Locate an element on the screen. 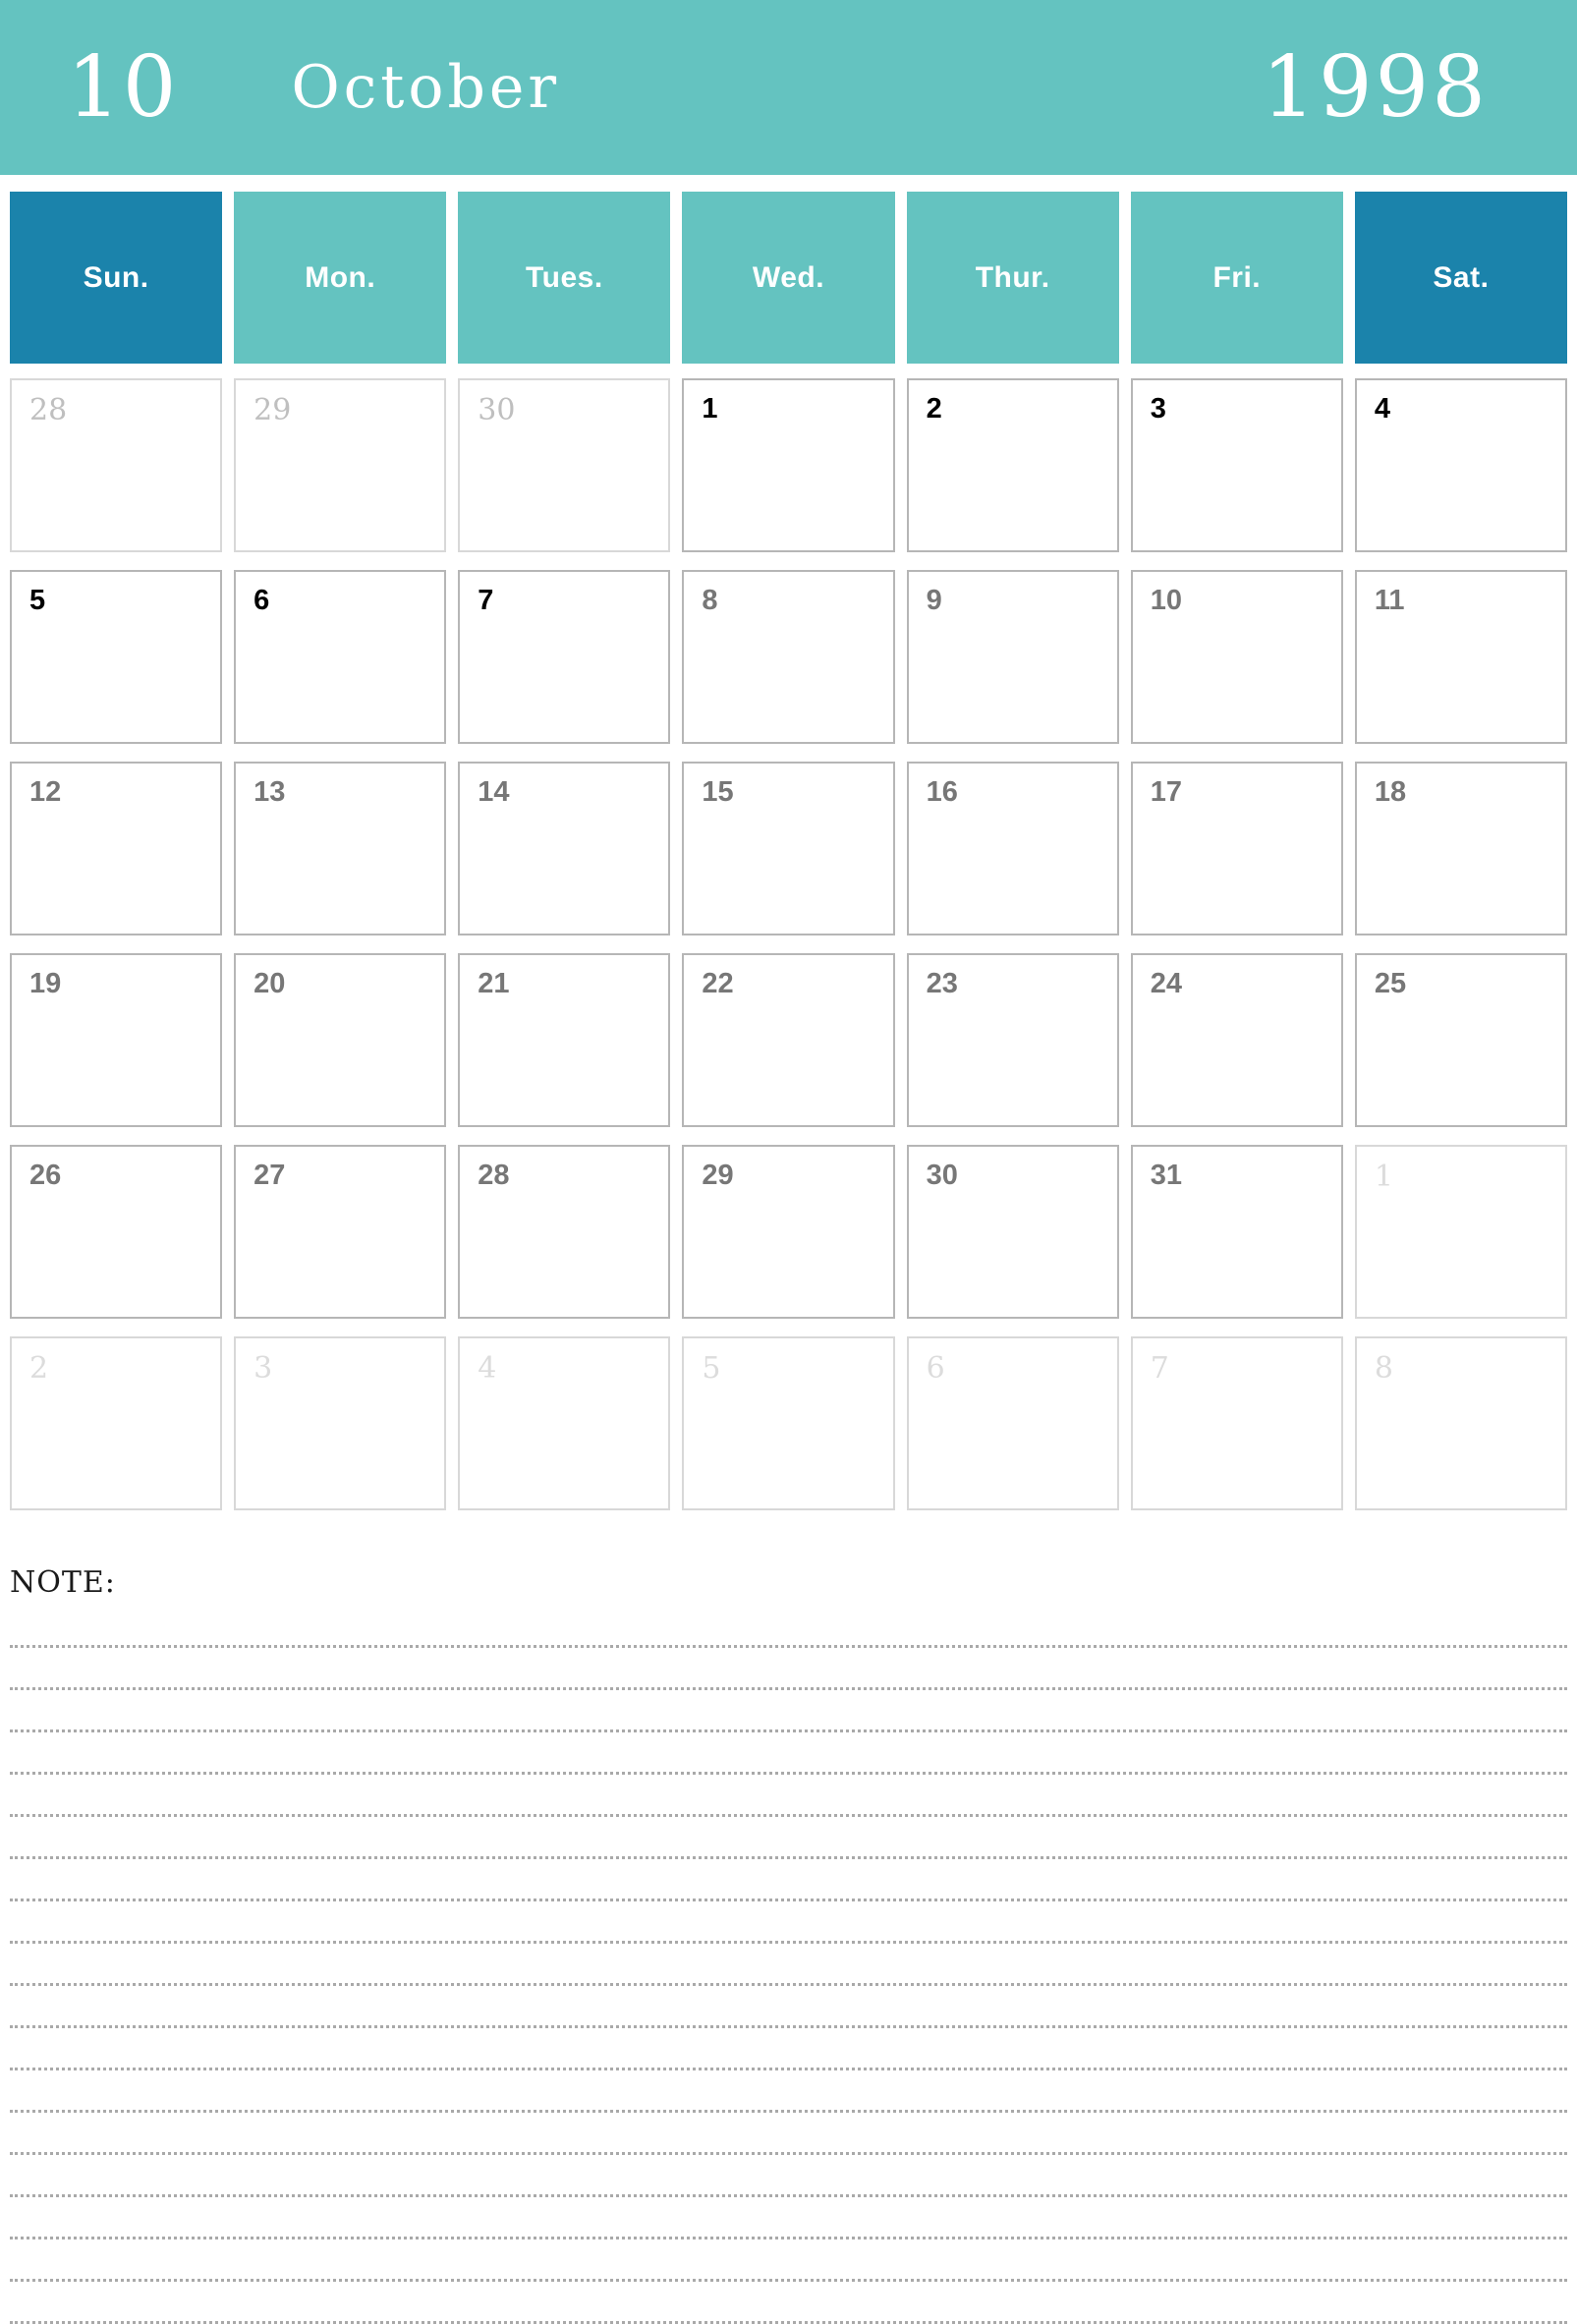  day-number: 10 is located at coordinates (1166, 600).